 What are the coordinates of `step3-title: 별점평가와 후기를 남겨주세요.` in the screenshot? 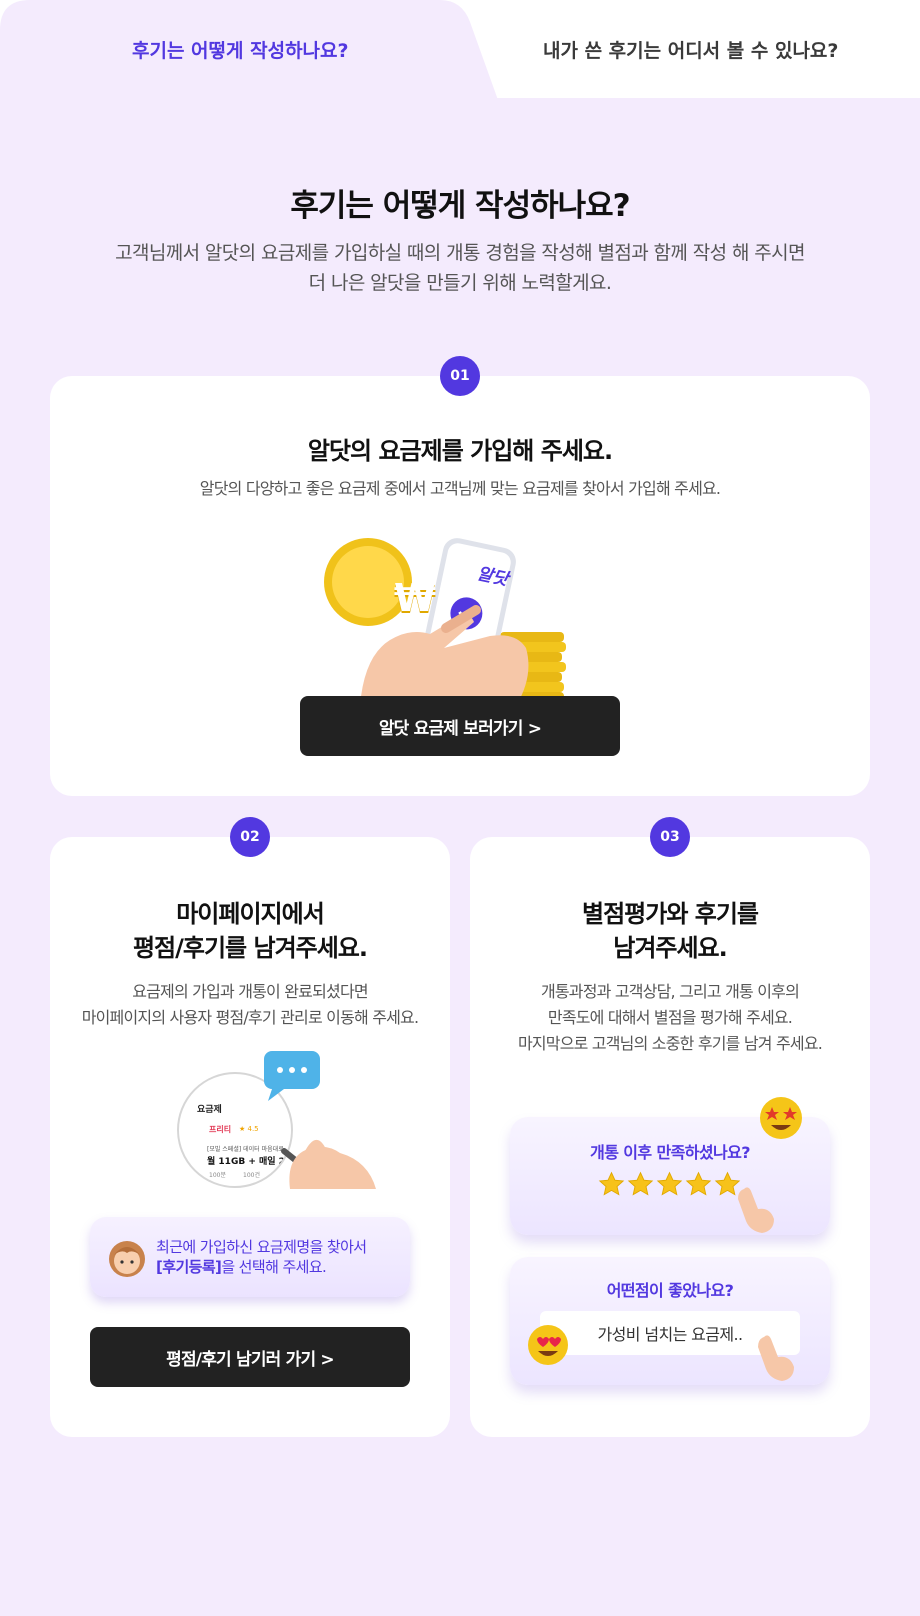 It's located at (670, 931).